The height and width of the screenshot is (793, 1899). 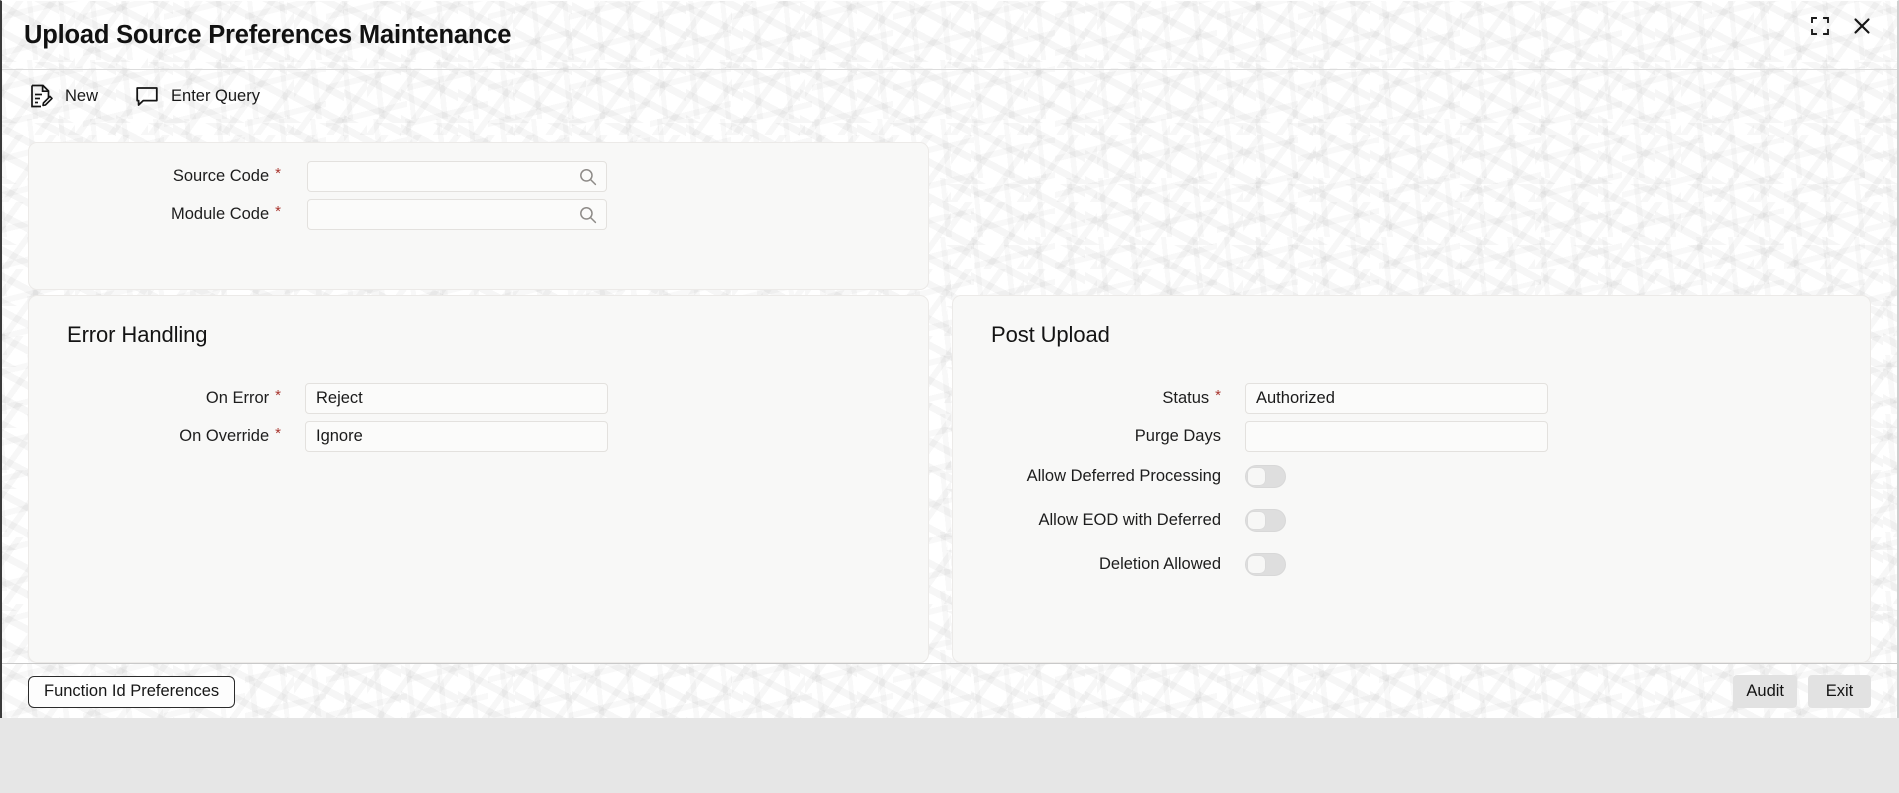 I want to click on allow-eod-with-deferred-label: Allow EOD with Deferred, so click(x=1129, y=520).